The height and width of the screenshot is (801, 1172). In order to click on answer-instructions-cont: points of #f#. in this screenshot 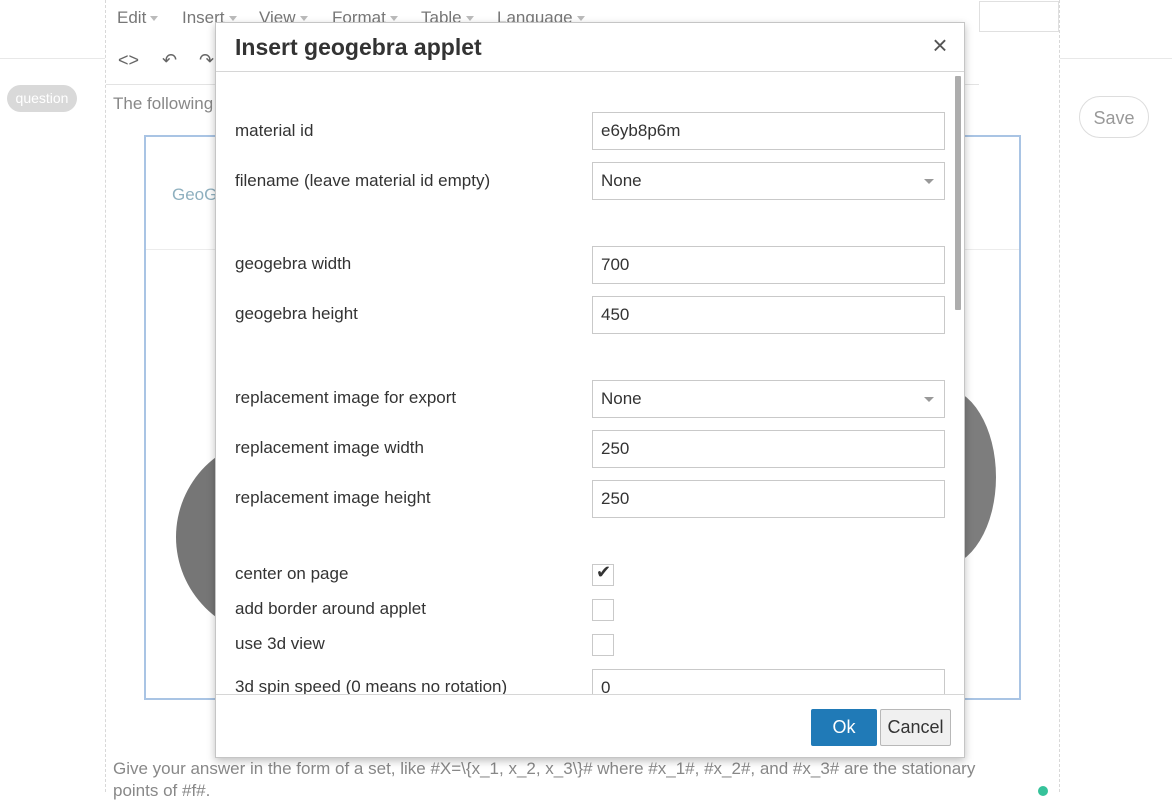, I will do `click(162, 790)`.